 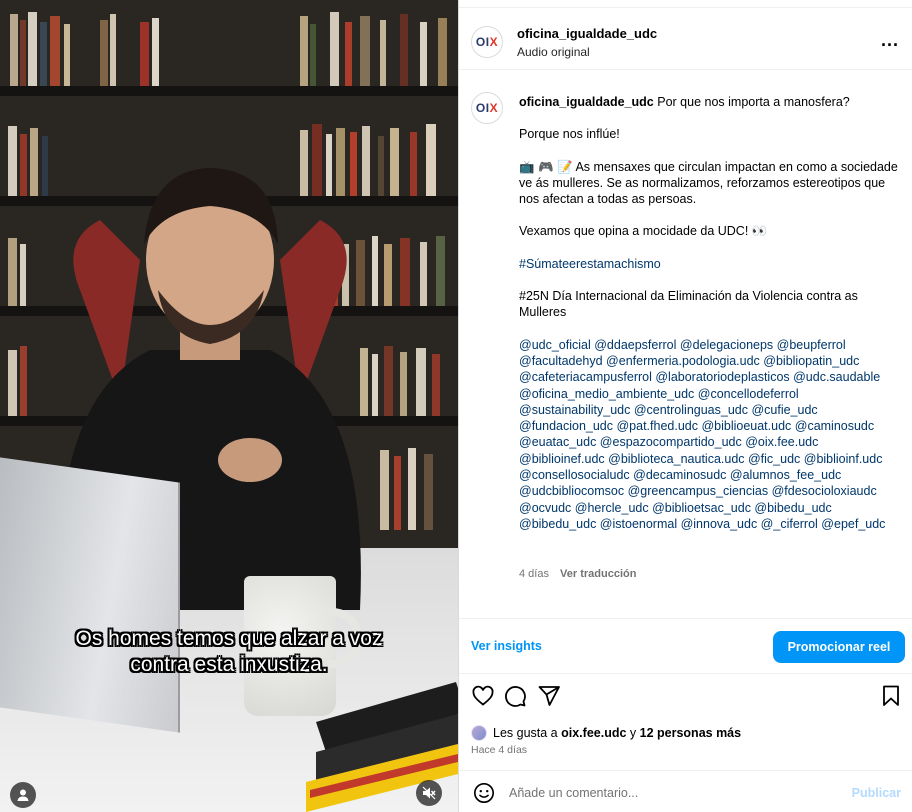 I want to click on comment-input, so click(x=674, y=793).